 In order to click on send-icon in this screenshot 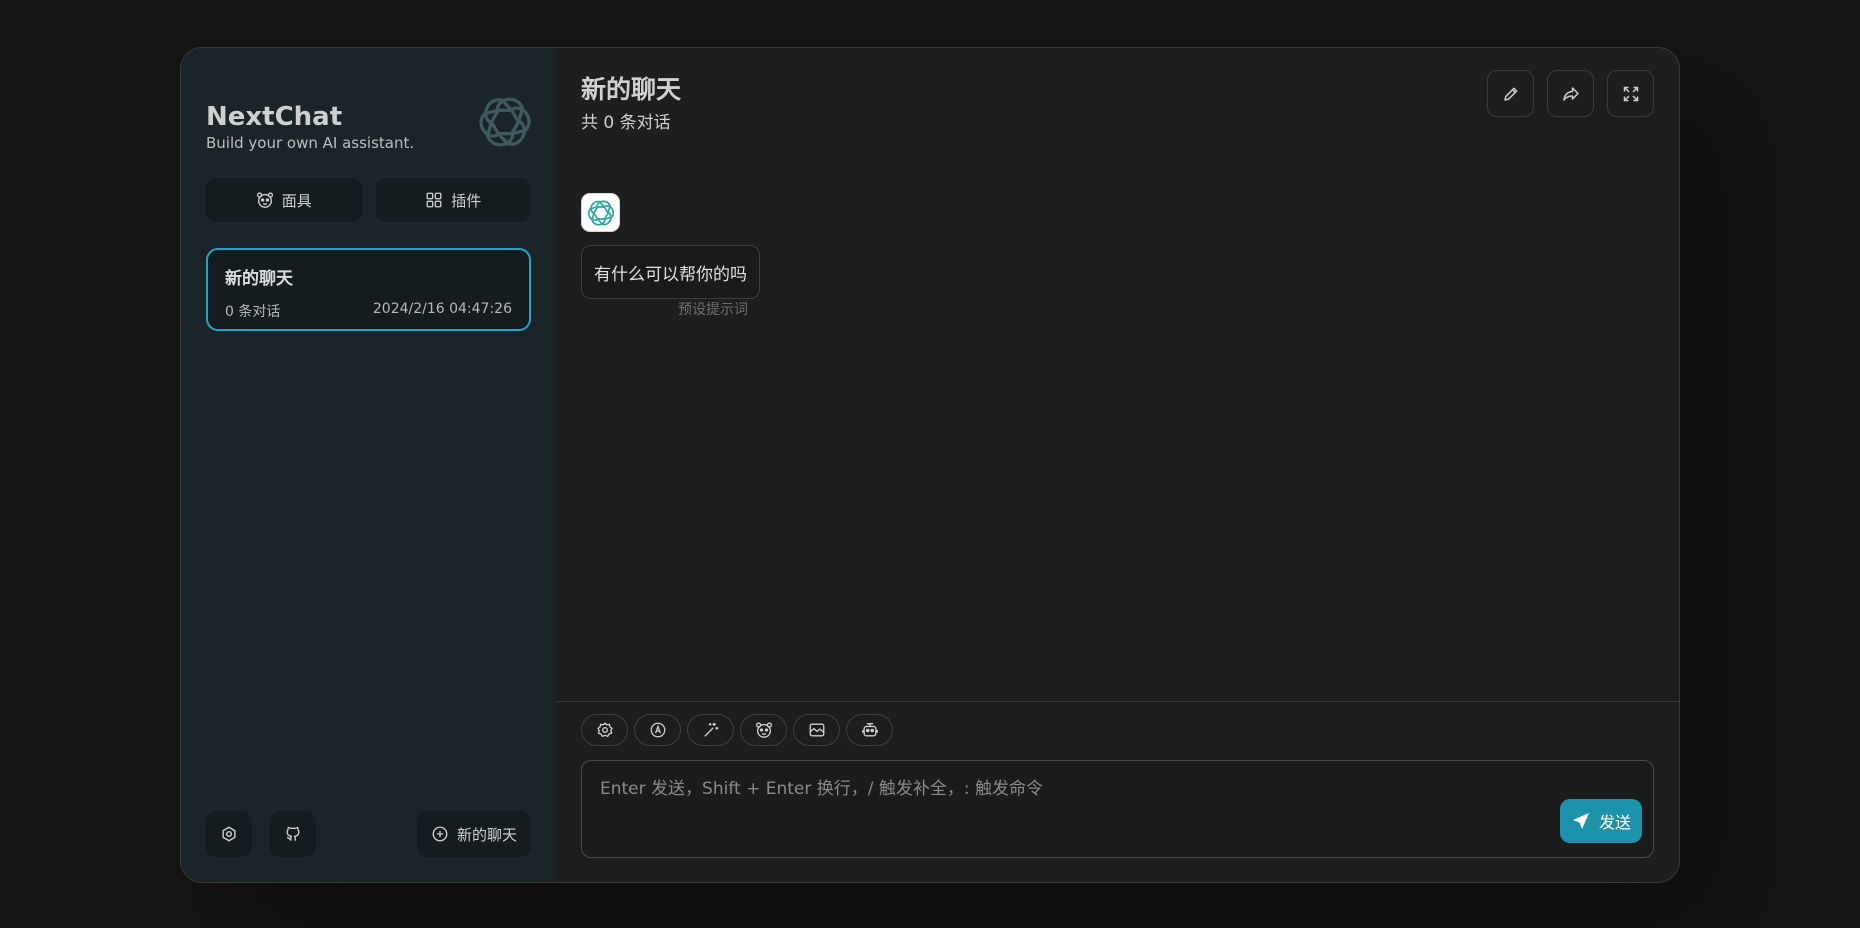, I will do `click(1580, 821)`.